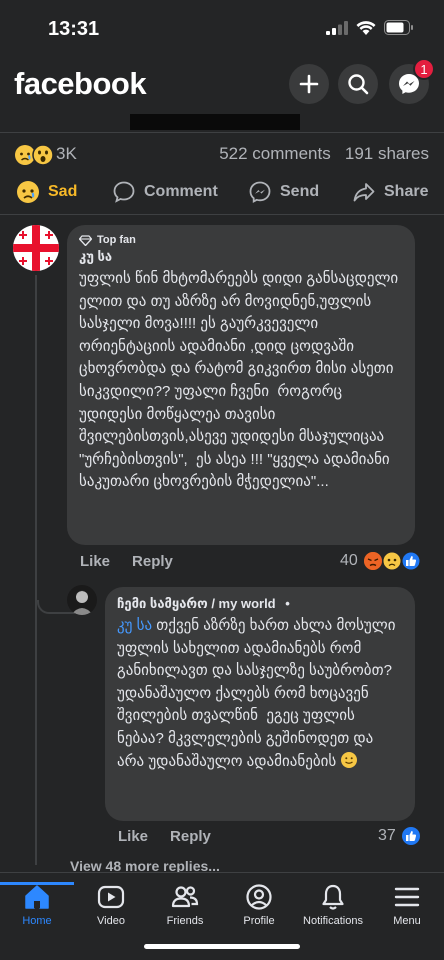  I want to click on plus-icon, so click(309, 84).